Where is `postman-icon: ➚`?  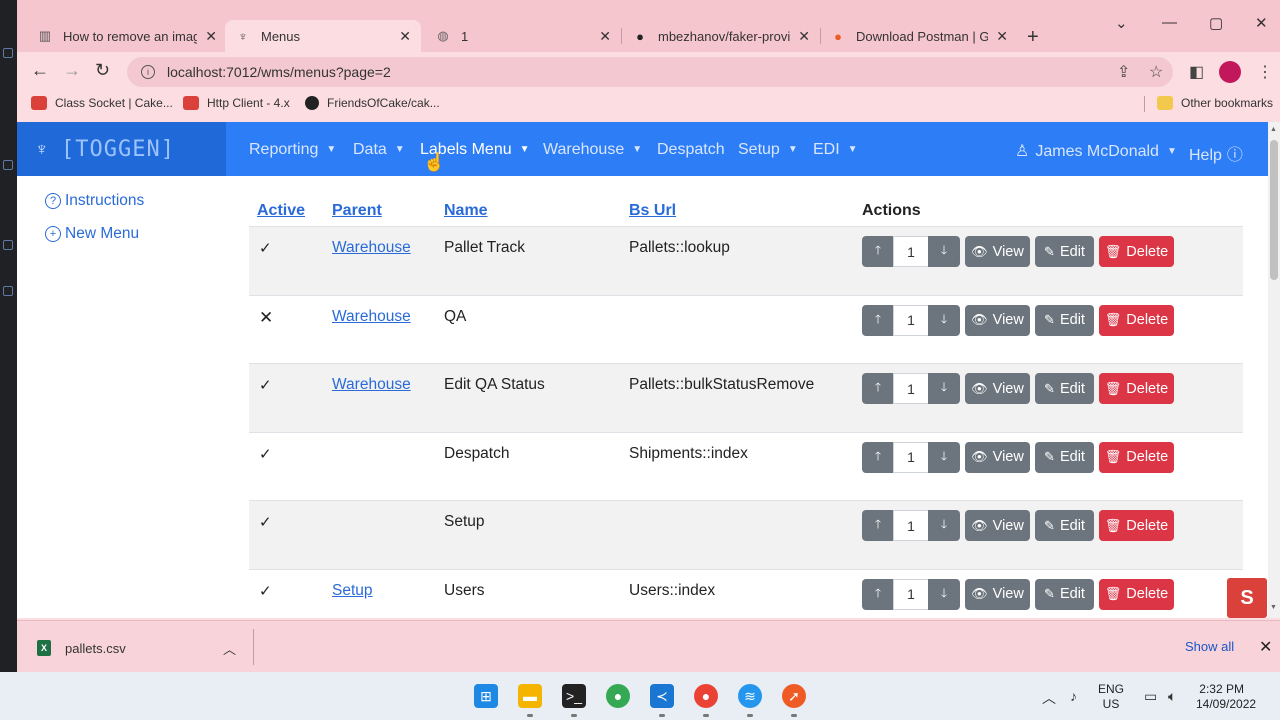 postman-icon: ➚ is located at coordinates (794, 696).